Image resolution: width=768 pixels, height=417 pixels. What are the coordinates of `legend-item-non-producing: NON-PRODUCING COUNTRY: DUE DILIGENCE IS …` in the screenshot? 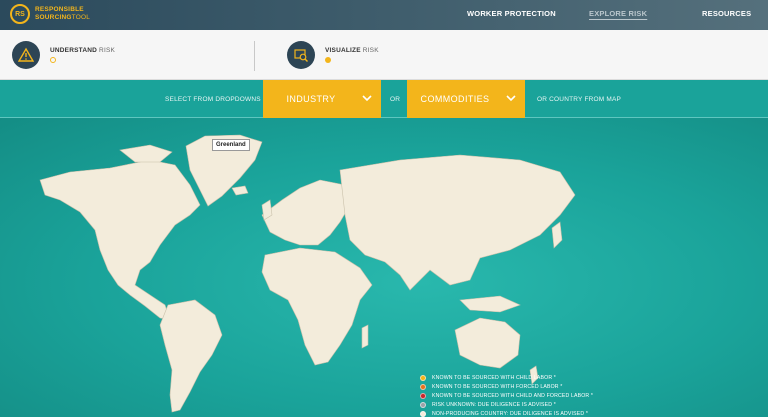 It's located at (506, 413).